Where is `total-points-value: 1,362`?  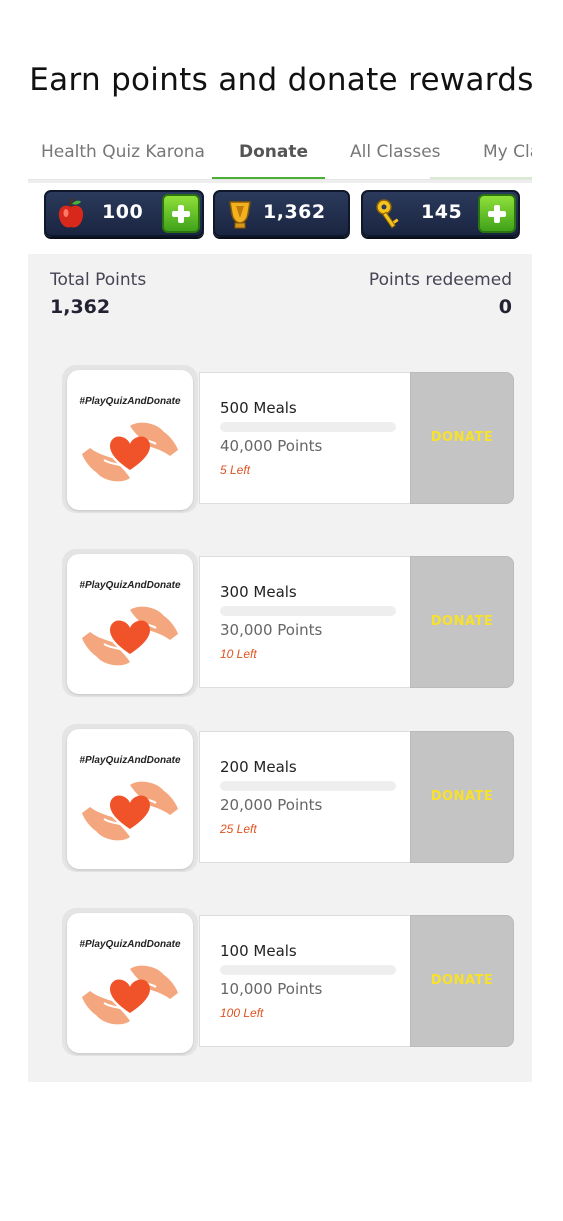 total-points-value: 1,362 is located at coordinates (80, 307).